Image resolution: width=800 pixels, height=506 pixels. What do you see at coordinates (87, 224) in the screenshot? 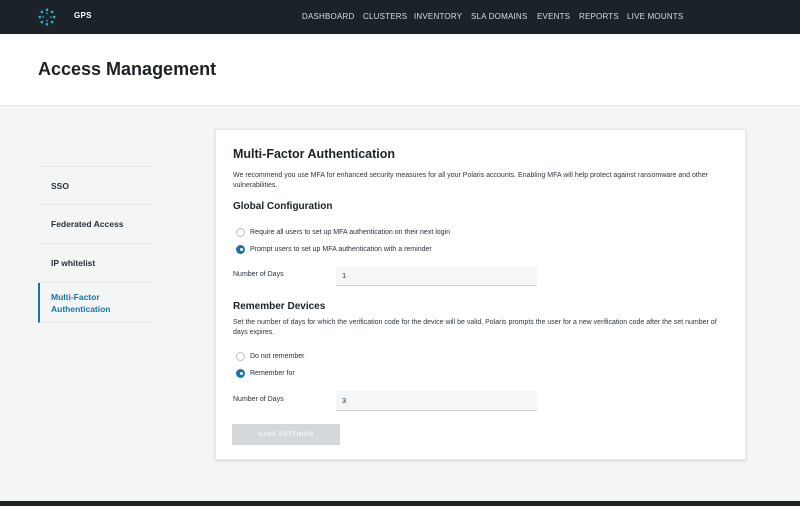
I see `sidebar-item-label: Federated Access` at bounding box center [87, 224].